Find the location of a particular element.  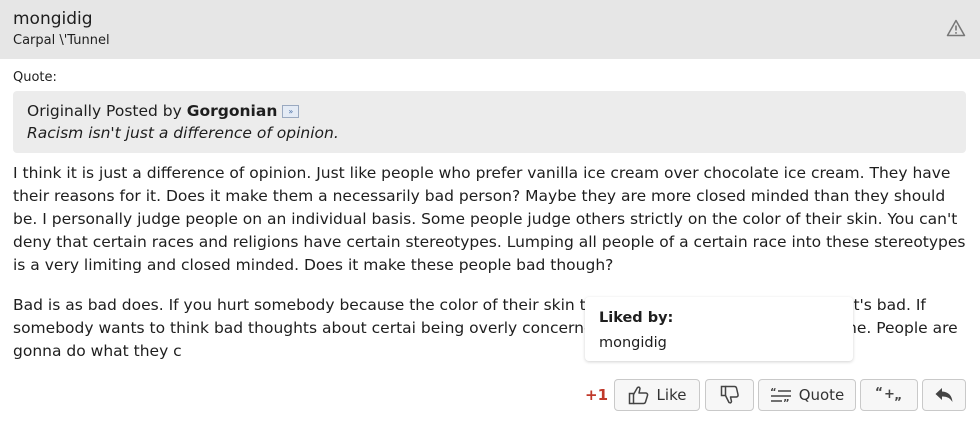

thumbs-up-icon is located at coordinates (638, 395).